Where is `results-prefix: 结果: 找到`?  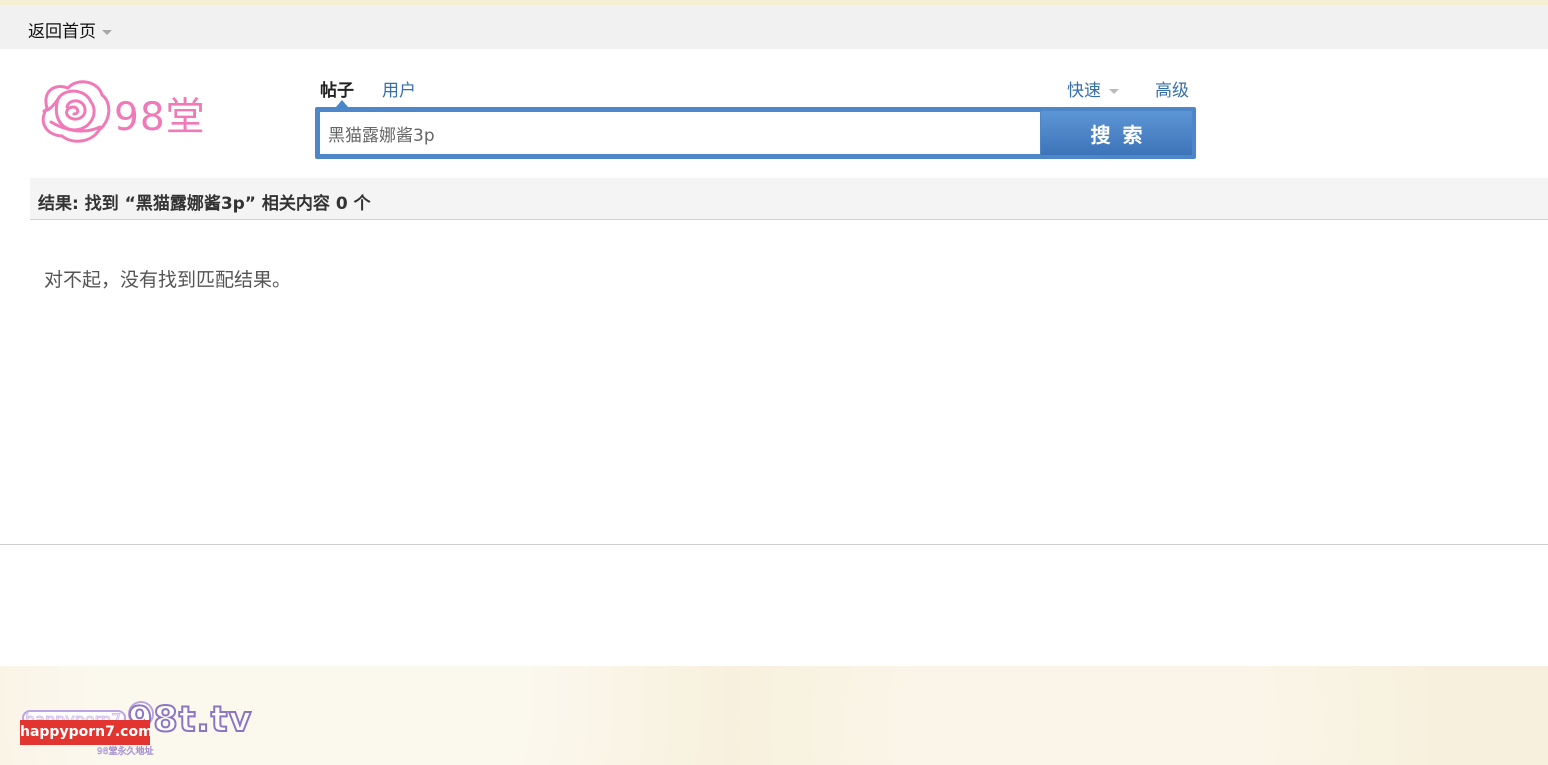 results-prefix: 结果: 找到 is located at coordinates (81, 204).